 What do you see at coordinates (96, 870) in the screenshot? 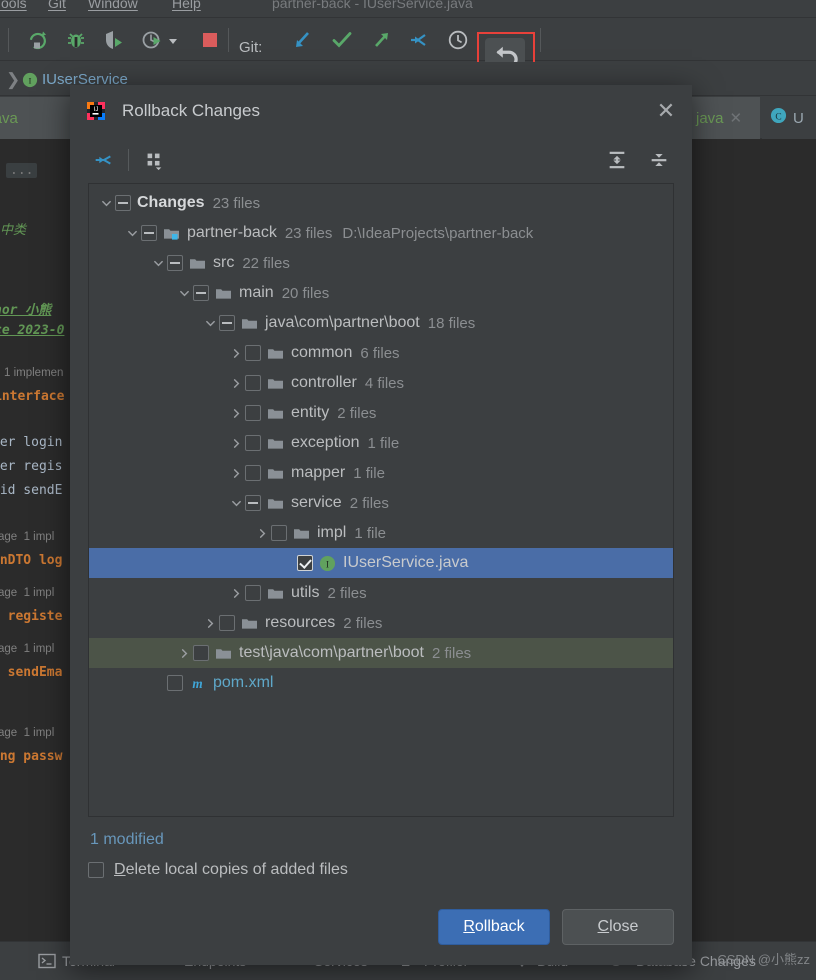
I see `delete-local-copies-checkbox` at bounding box center [96, 870].